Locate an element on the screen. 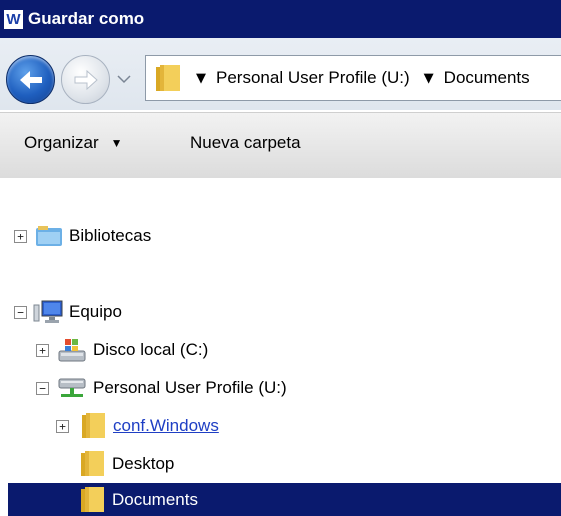 The width and height of the screenshot is (561, 516). window-title: Guardar como is located at coordinates (86, 18).